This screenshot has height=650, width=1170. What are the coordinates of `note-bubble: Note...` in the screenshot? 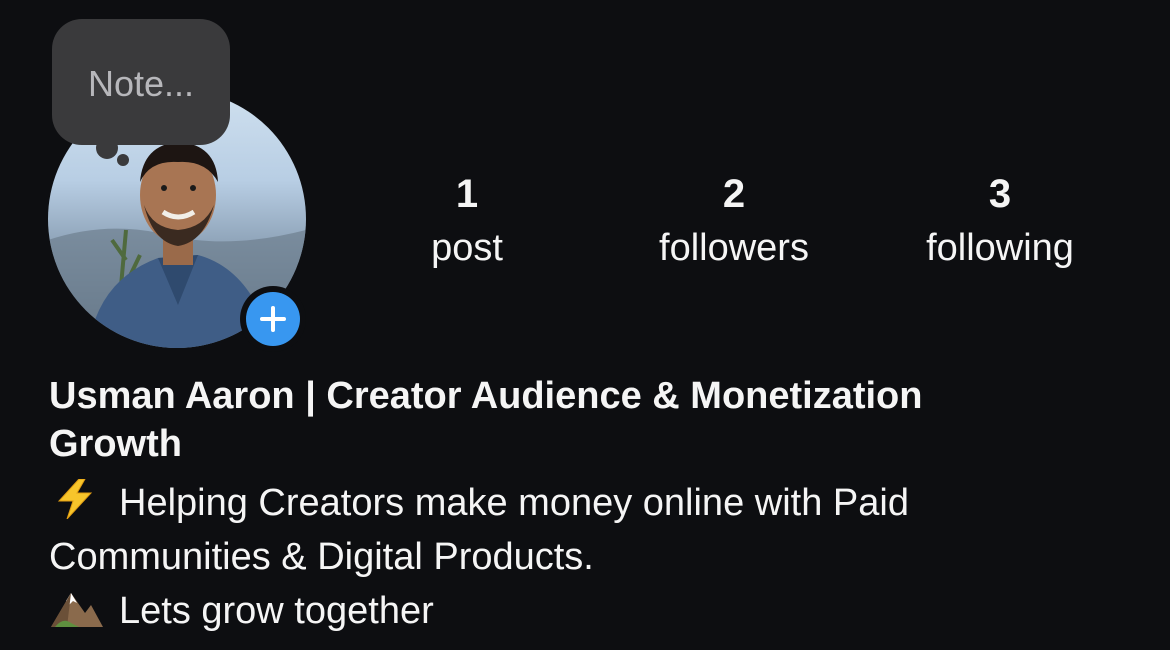 It's located at (141, 82).